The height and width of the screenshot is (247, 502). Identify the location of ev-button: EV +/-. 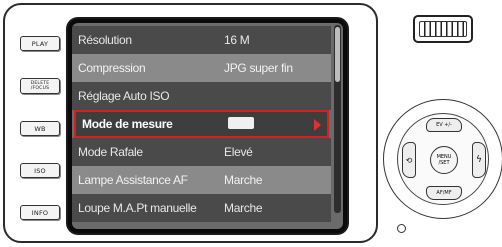
(444, 125).